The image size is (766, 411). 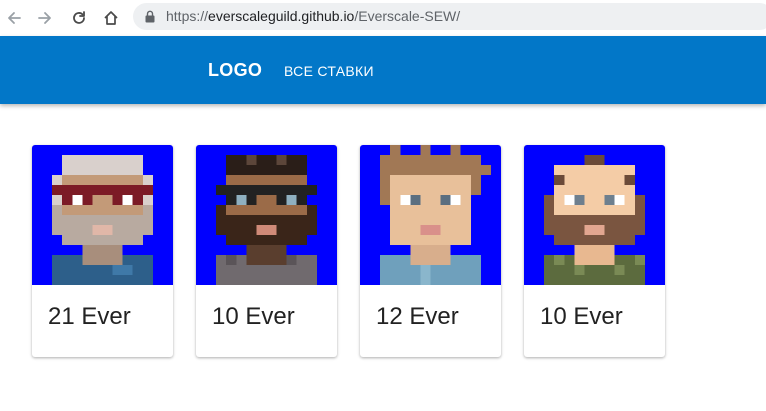 What do you see at coordinates (235, 70) in the screenshot?
I see `logo-link: LOGO` at bounding box center [235, 70].